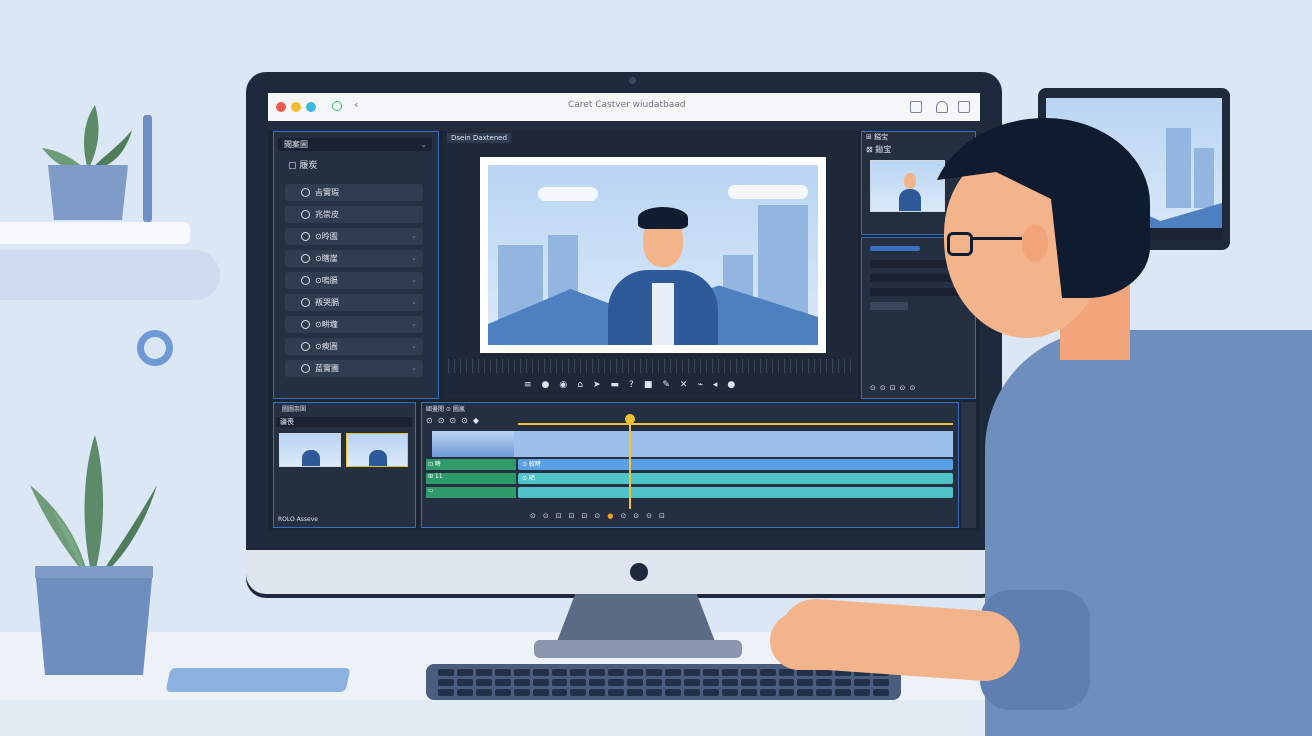  Describe the element at coordinates (877, 137) in the screenshot. I see `source-header: ⊞ 鎰宝` at that location.